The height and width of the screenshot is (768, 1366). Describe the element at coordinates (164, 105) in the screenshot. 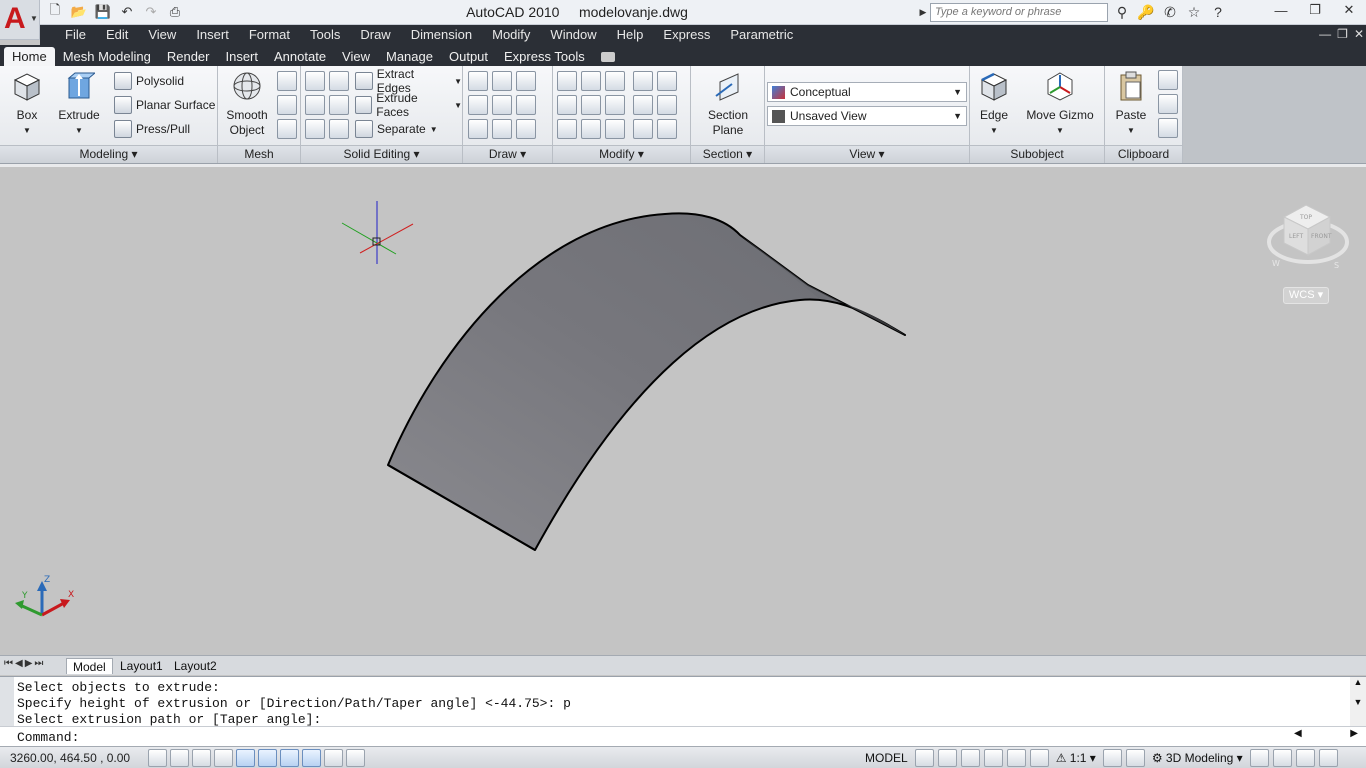

I see `planar-surface-button: Planar Surface` at that location.